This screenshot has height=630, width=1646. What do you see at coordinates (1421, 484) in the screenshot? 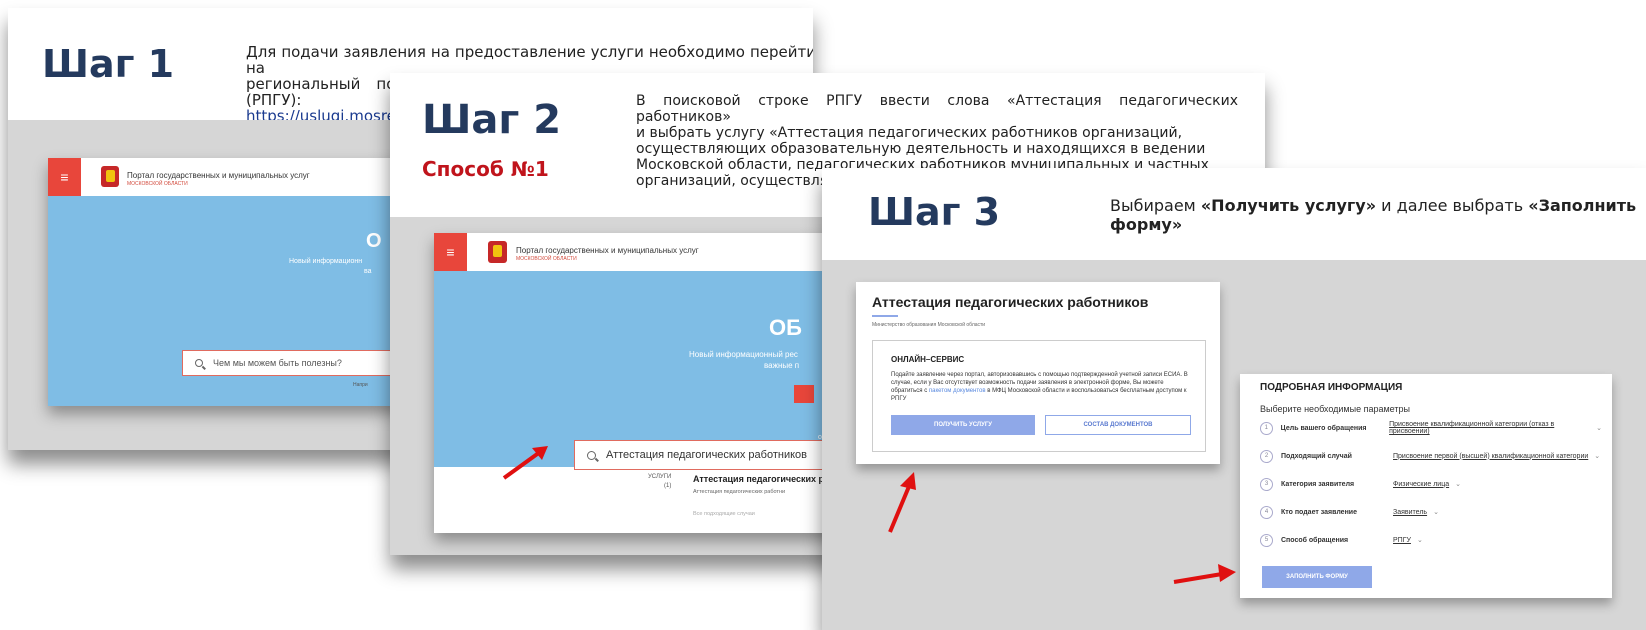
I see `param-select: Физические лица` at bounding box center [1421, 484].